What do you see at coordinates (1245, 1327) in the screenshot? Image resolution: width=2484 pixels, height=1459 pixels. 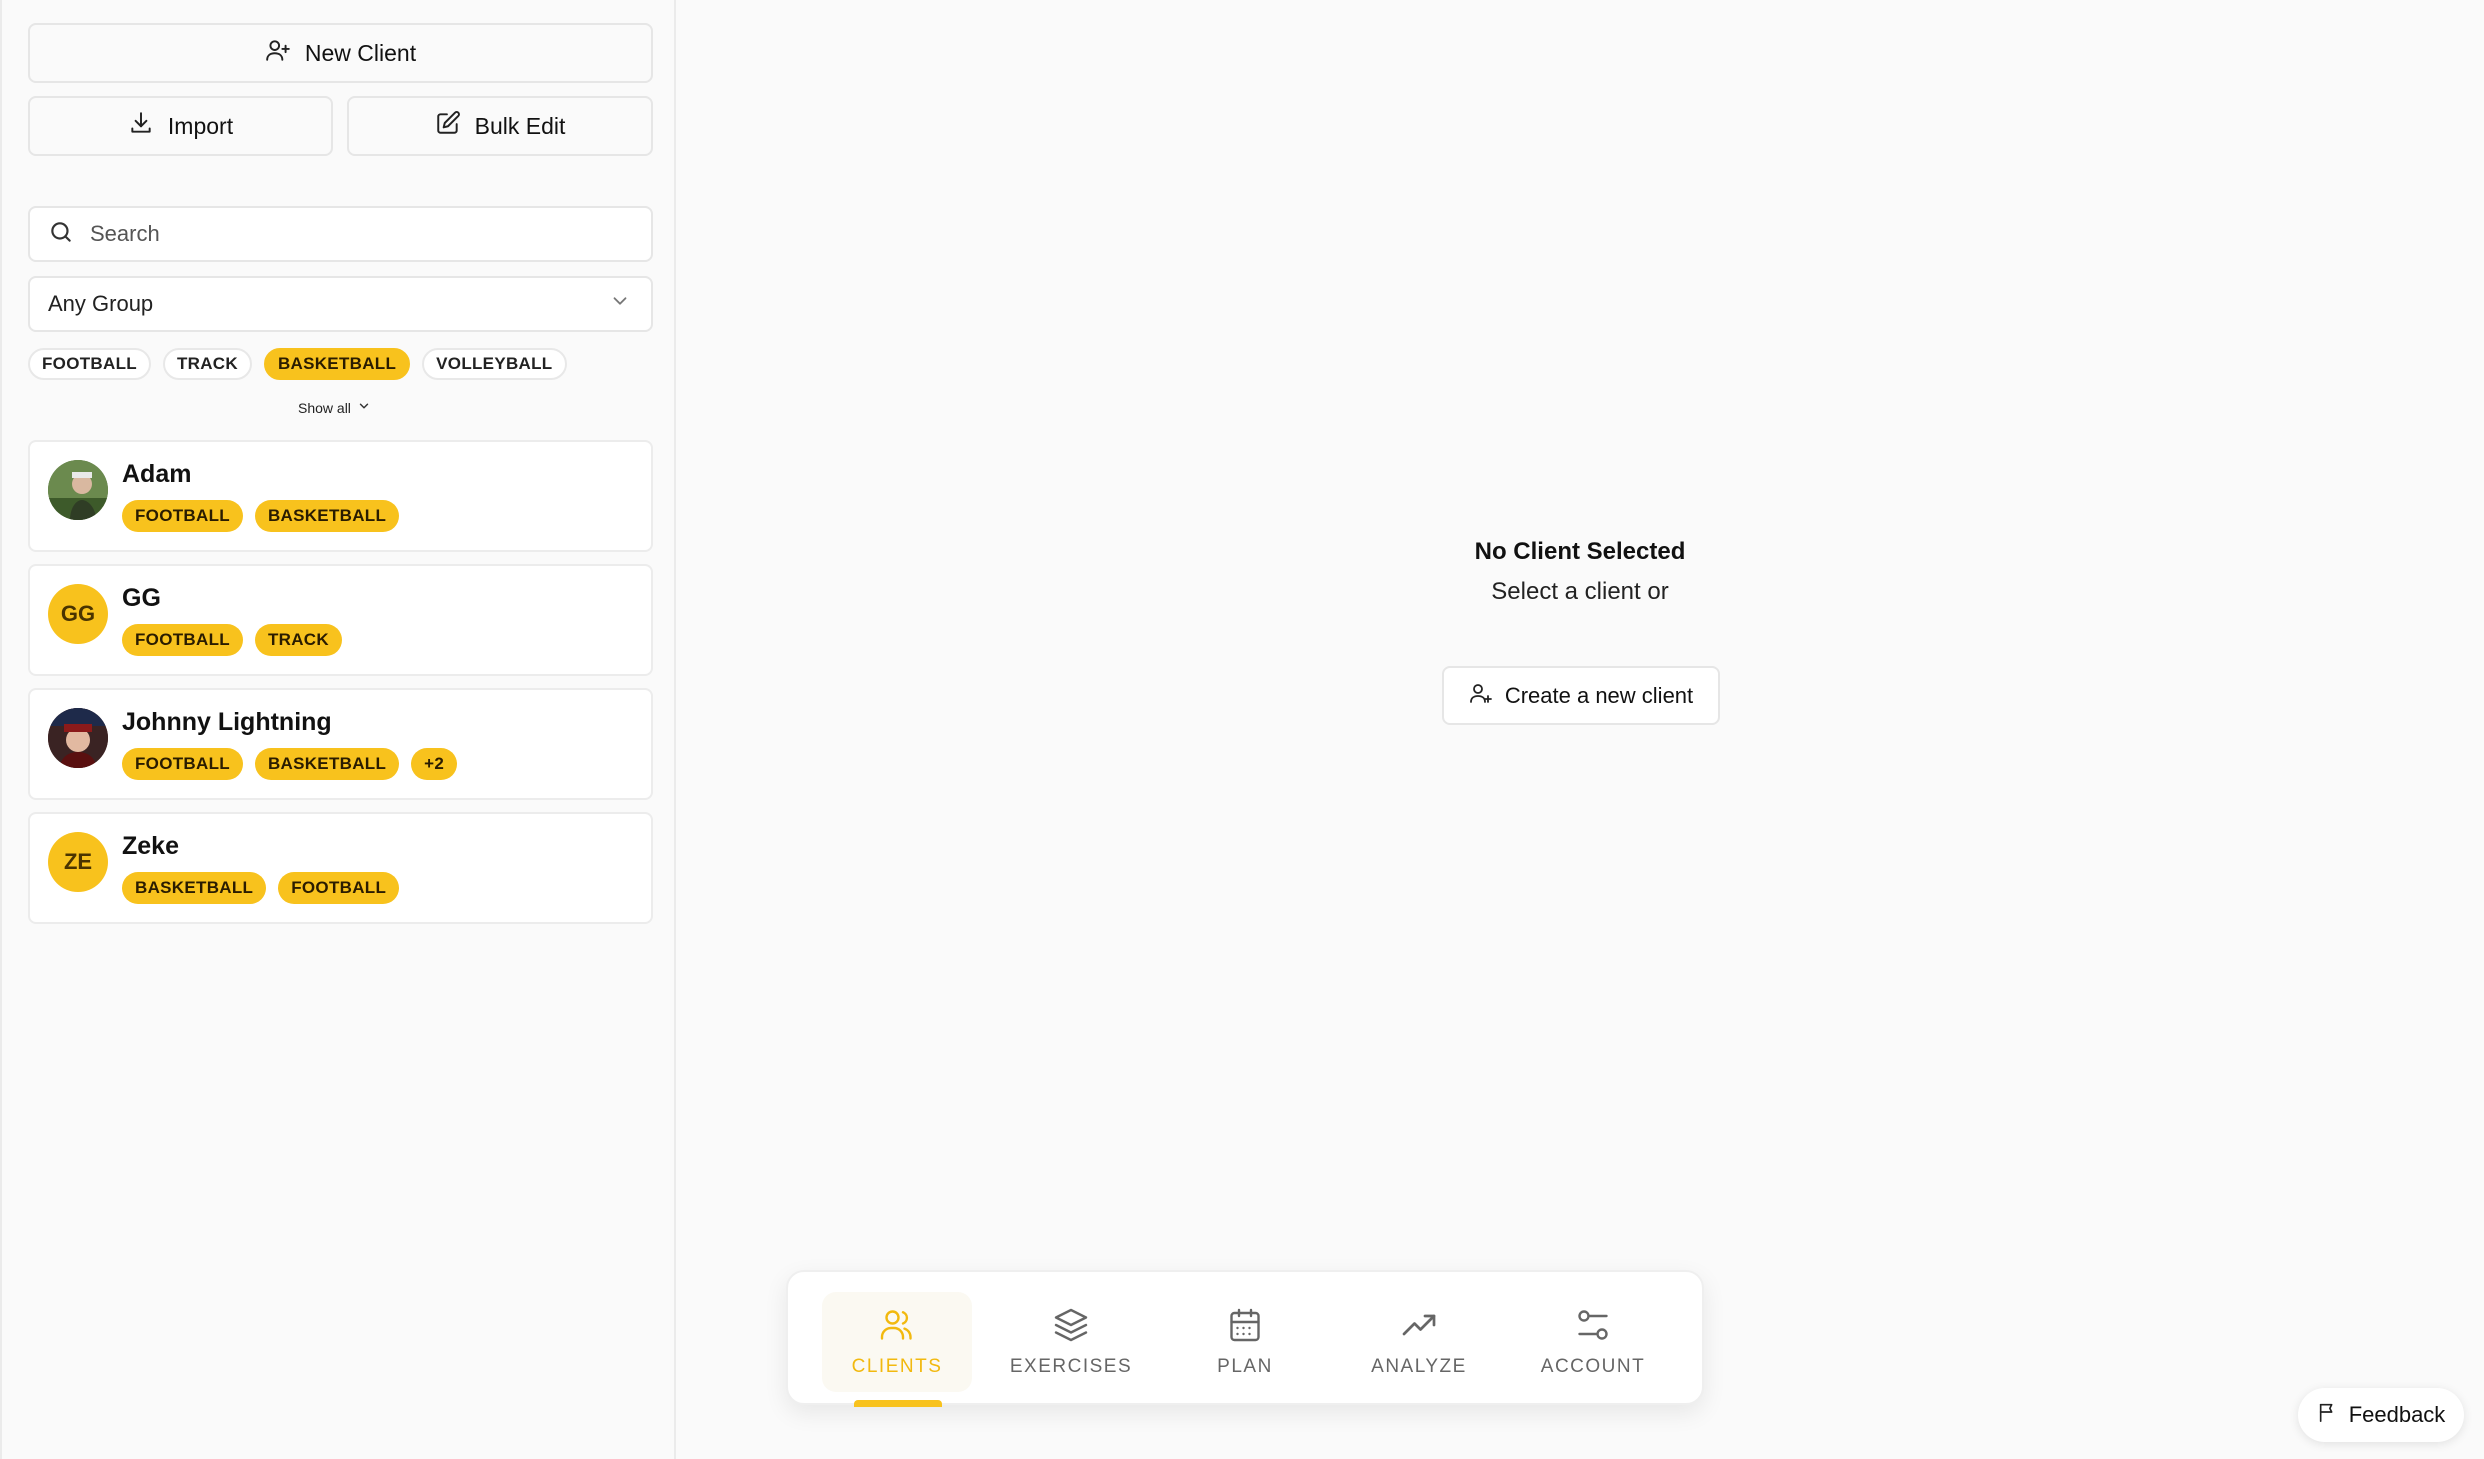 I see `calendar-icon` at bounding box center [1245, 1327].